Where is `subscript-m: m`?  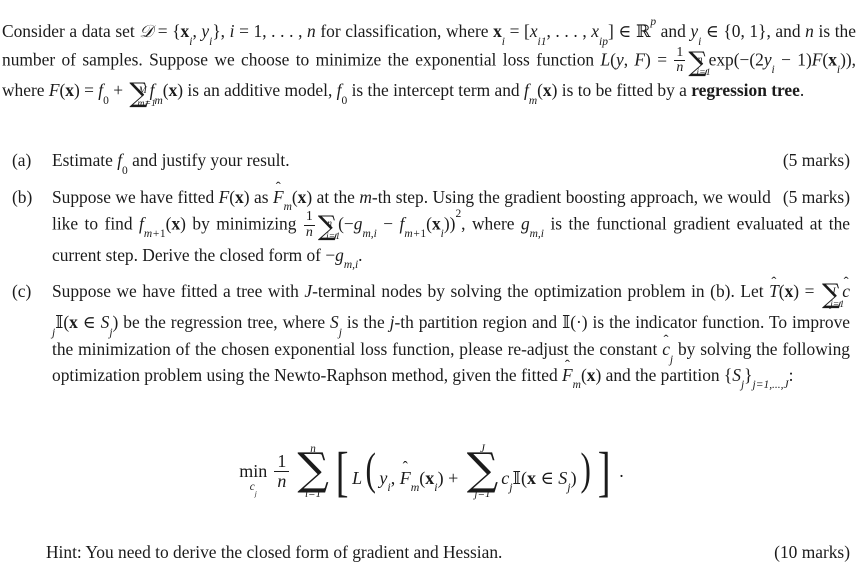
subscript-m: m is located at coordinates (533, 101).